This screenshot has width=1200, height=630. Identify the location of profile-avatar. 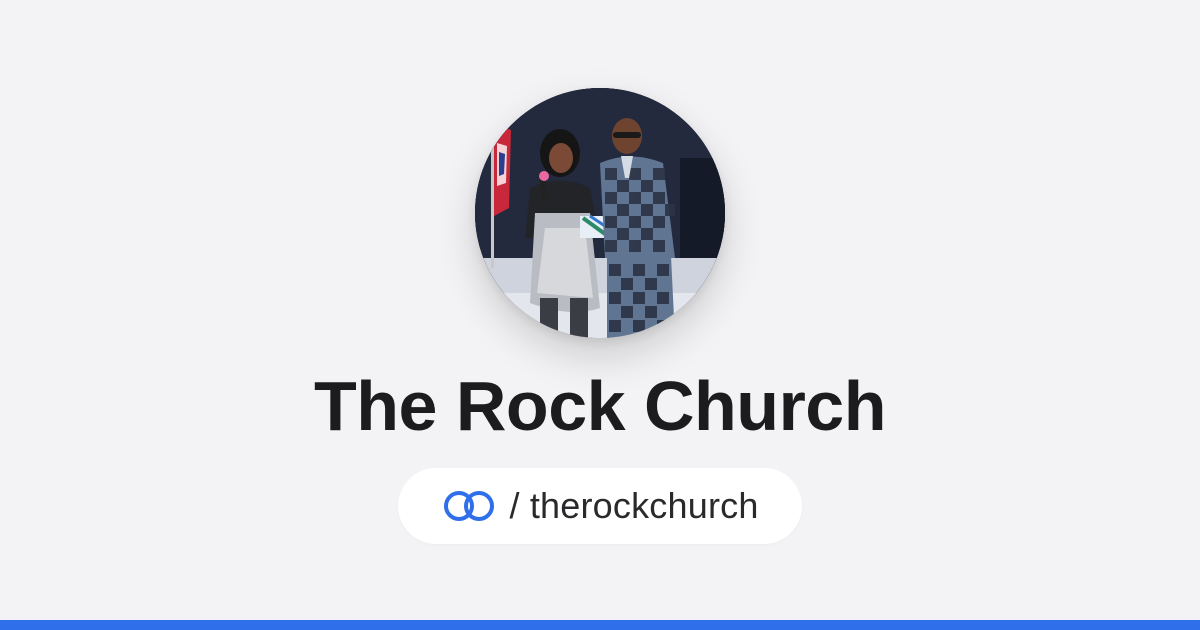
(600, 213).